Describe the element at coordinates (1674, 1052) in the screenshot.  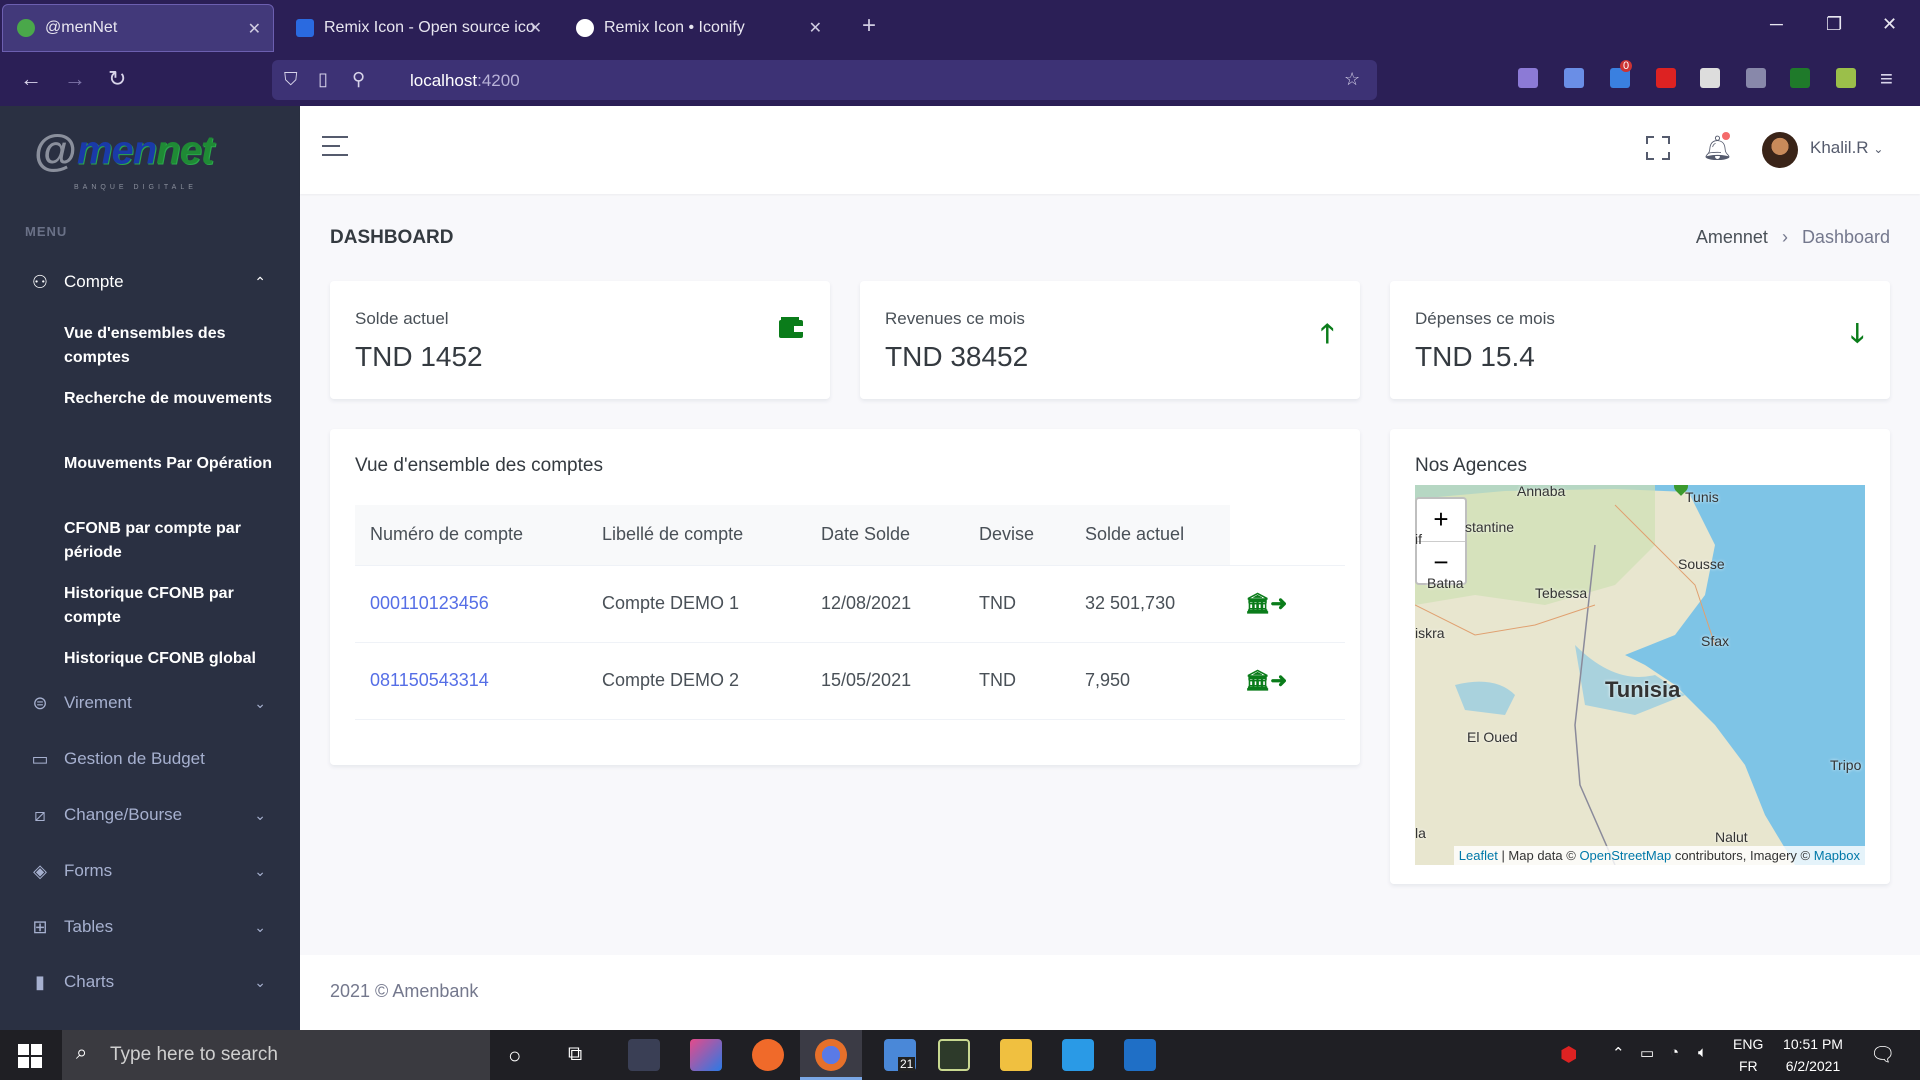
I see `wifi-icon: ◔` at that location.